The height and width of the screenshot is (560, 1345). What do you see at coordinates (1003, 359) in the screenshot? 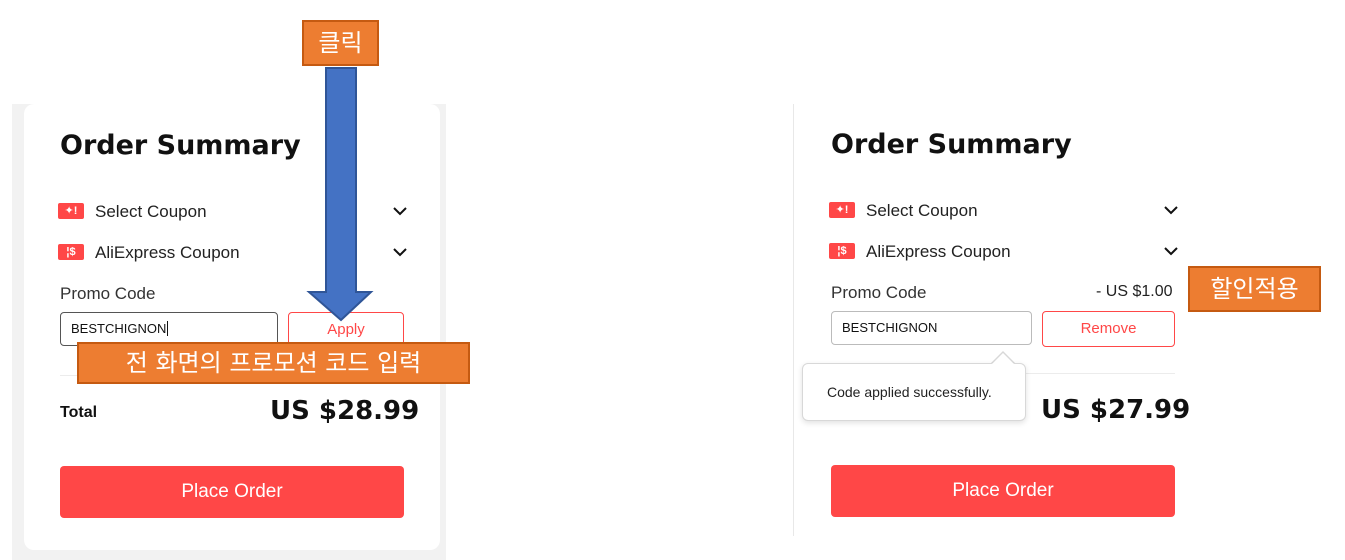
I see `tooltip-arrow-inner` at bounding box center [1003, 359].